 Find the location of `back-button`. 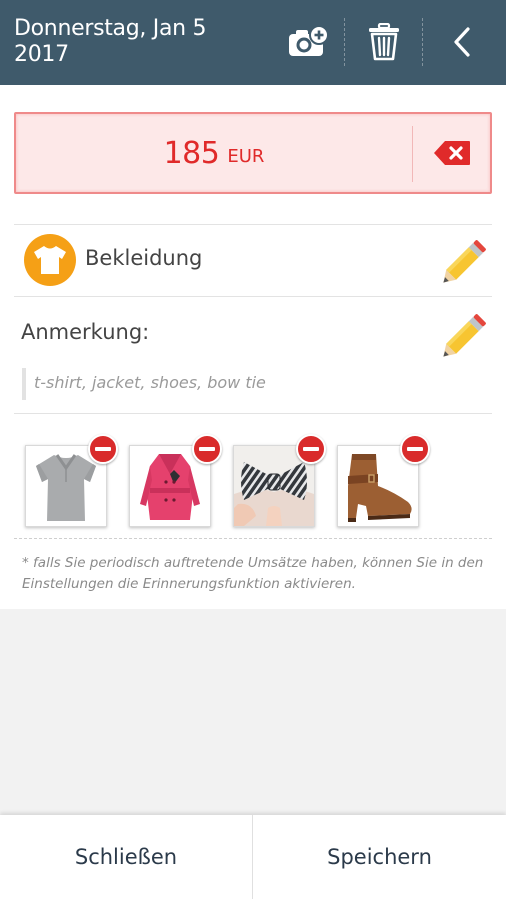

back-button is located at coordinates (462, 42).